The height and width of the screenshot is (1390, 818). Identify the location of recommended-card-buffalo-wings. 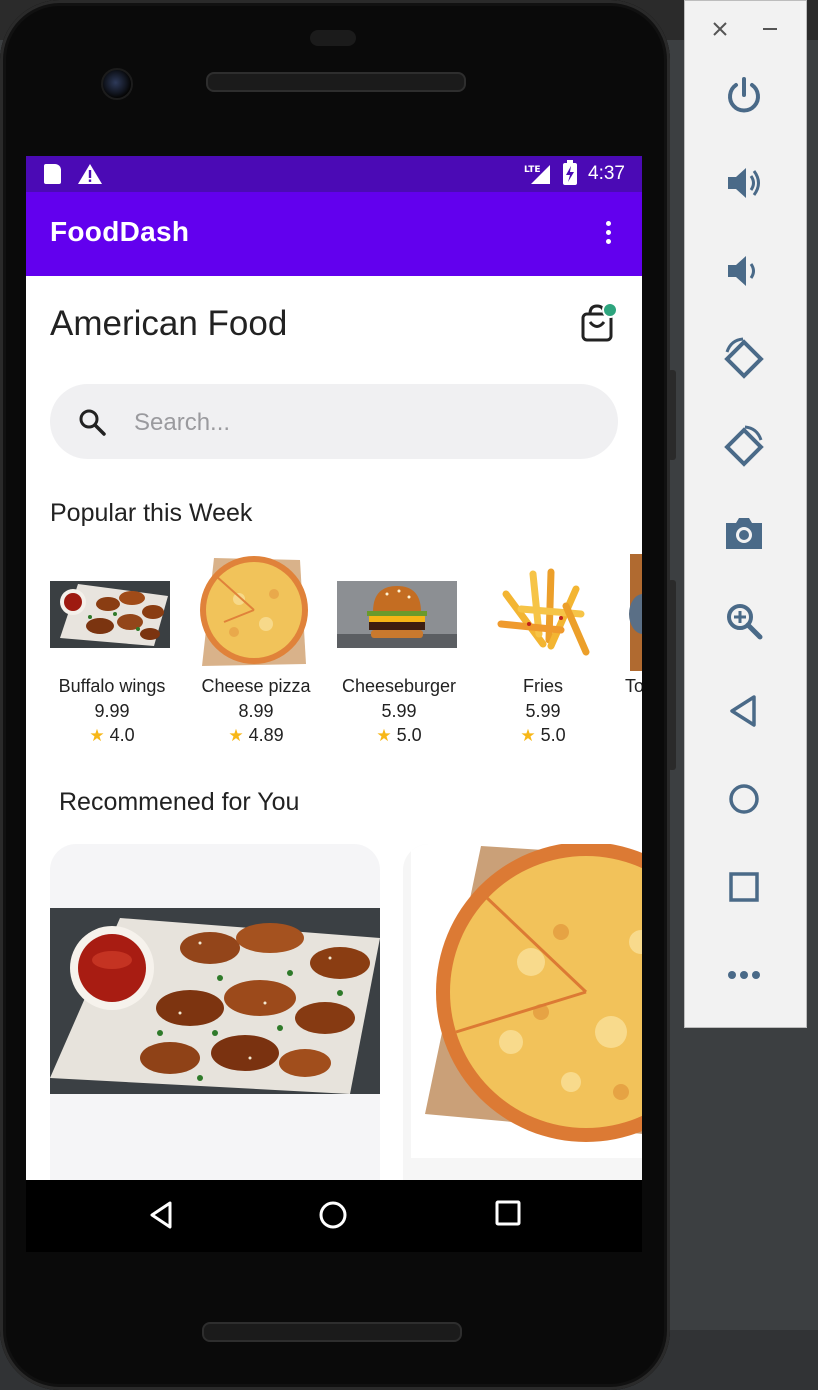
(215, 1012).